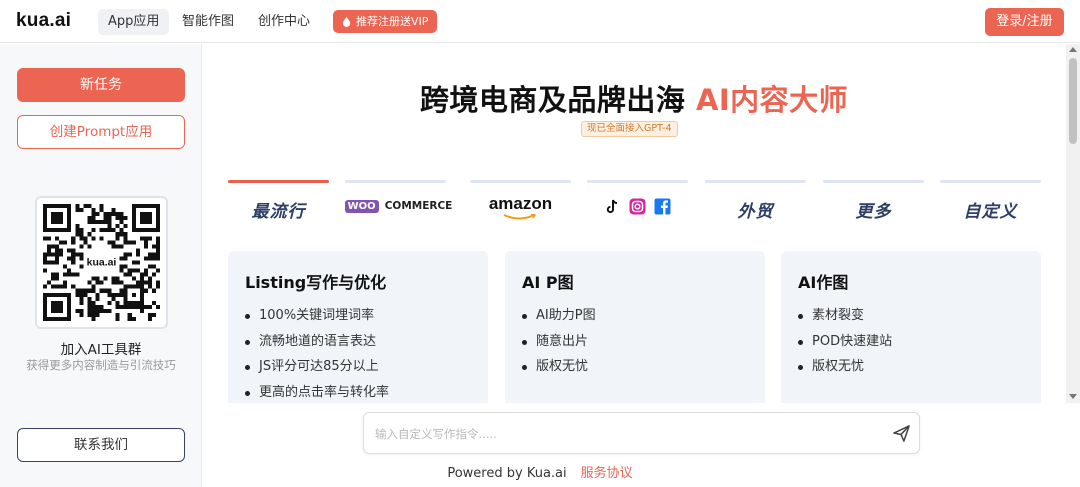 This screenshot has height=487, width=1080. What do you see at coordinates (1024, 22) in the screenshot?
I see `login-register-button: 登录/注册` at bounding box center [1024, 22].